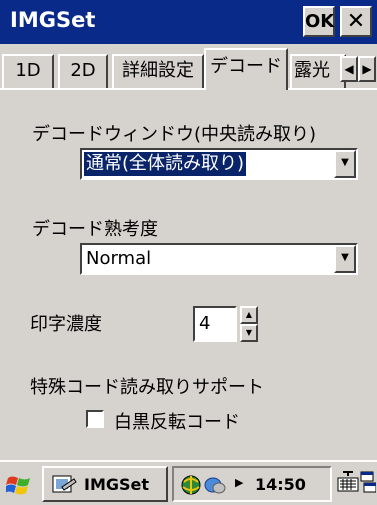 Image resolution: width=377 pixels, height=505 pixels. What do you see at coordinates (356, 21) in the screenshot?
I see `close-button: ✕` at bounding box center [356, 21].